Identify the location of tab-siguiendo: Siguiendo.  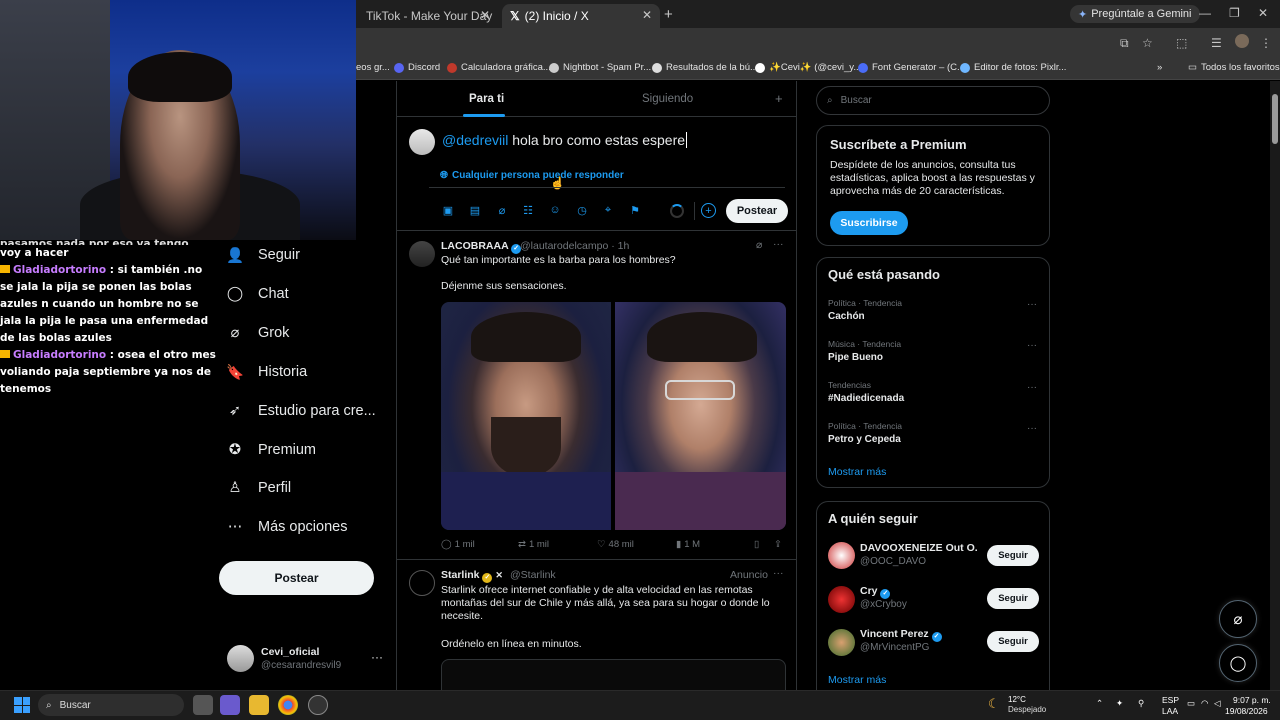
(667, 99).